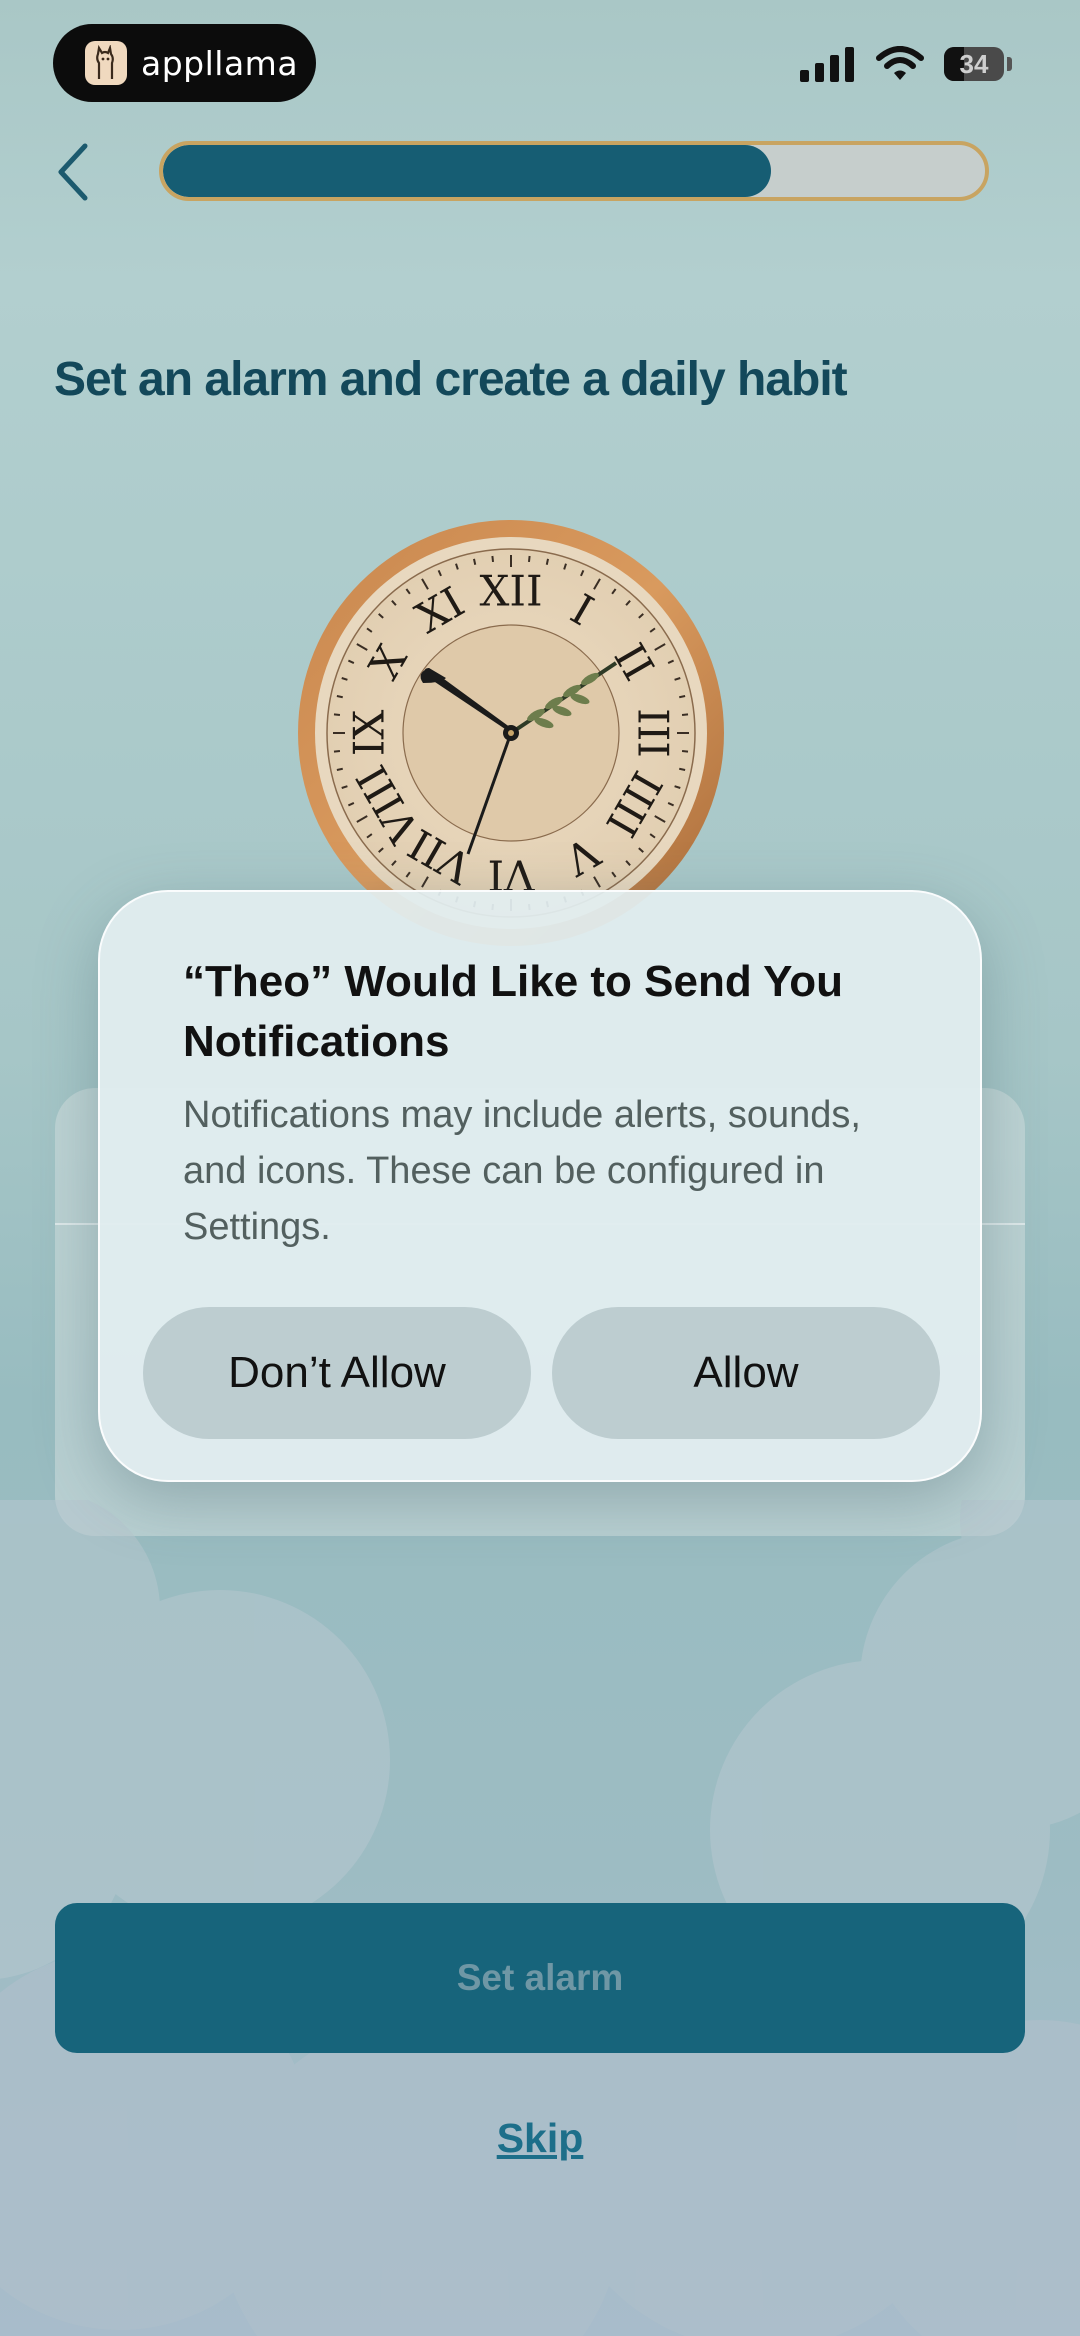  What do you see at coordinates (467, 171) in the screenshot?
I see `progress-fill` at bounding box center [467, 171].